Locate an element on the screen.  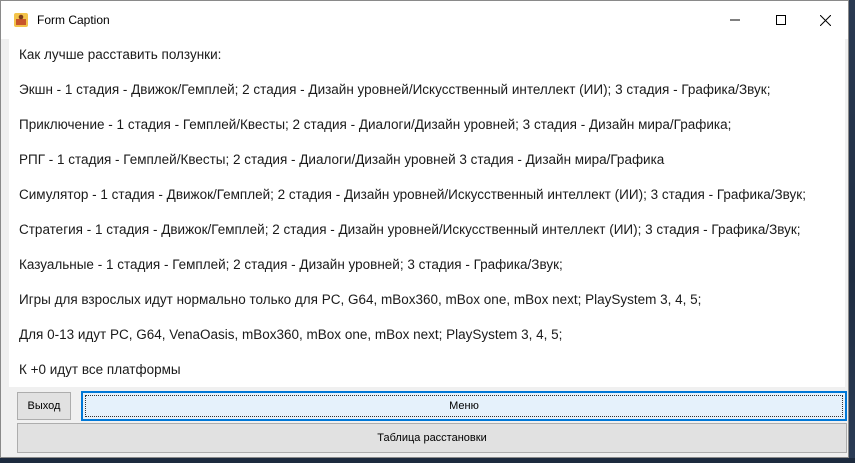
minimize-button is located at coordinates (735, 20).